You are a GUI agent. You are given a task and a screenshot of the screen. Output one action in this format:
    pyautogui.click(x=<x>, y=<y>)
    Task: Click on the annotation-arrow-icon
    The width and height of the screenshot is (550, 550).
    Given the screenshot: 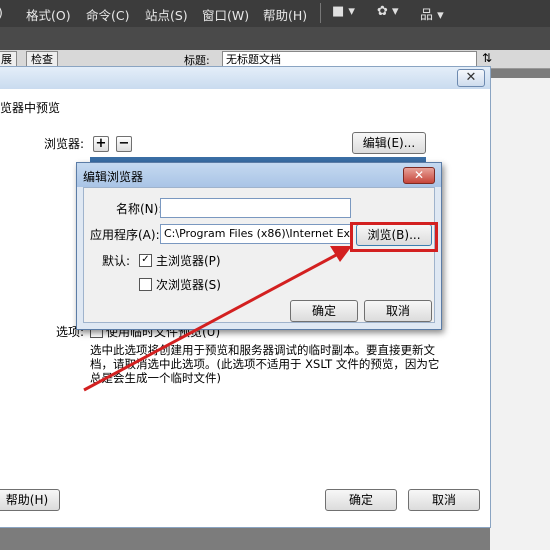 What is the action you would take?
    pyautogui.click(x=217, y=319)
    